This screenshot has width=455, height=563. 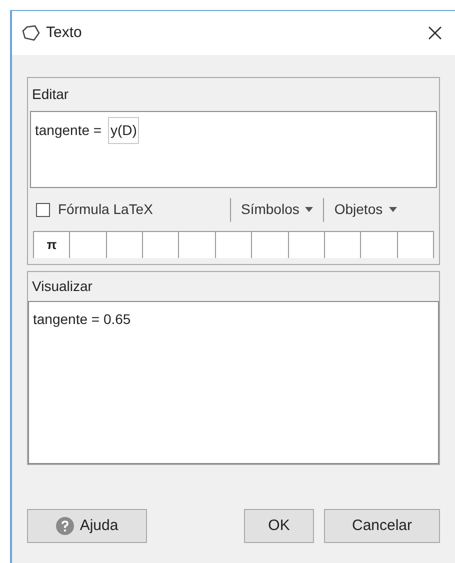 I want to click on object-field: y(D), so click(x=123, y=130).